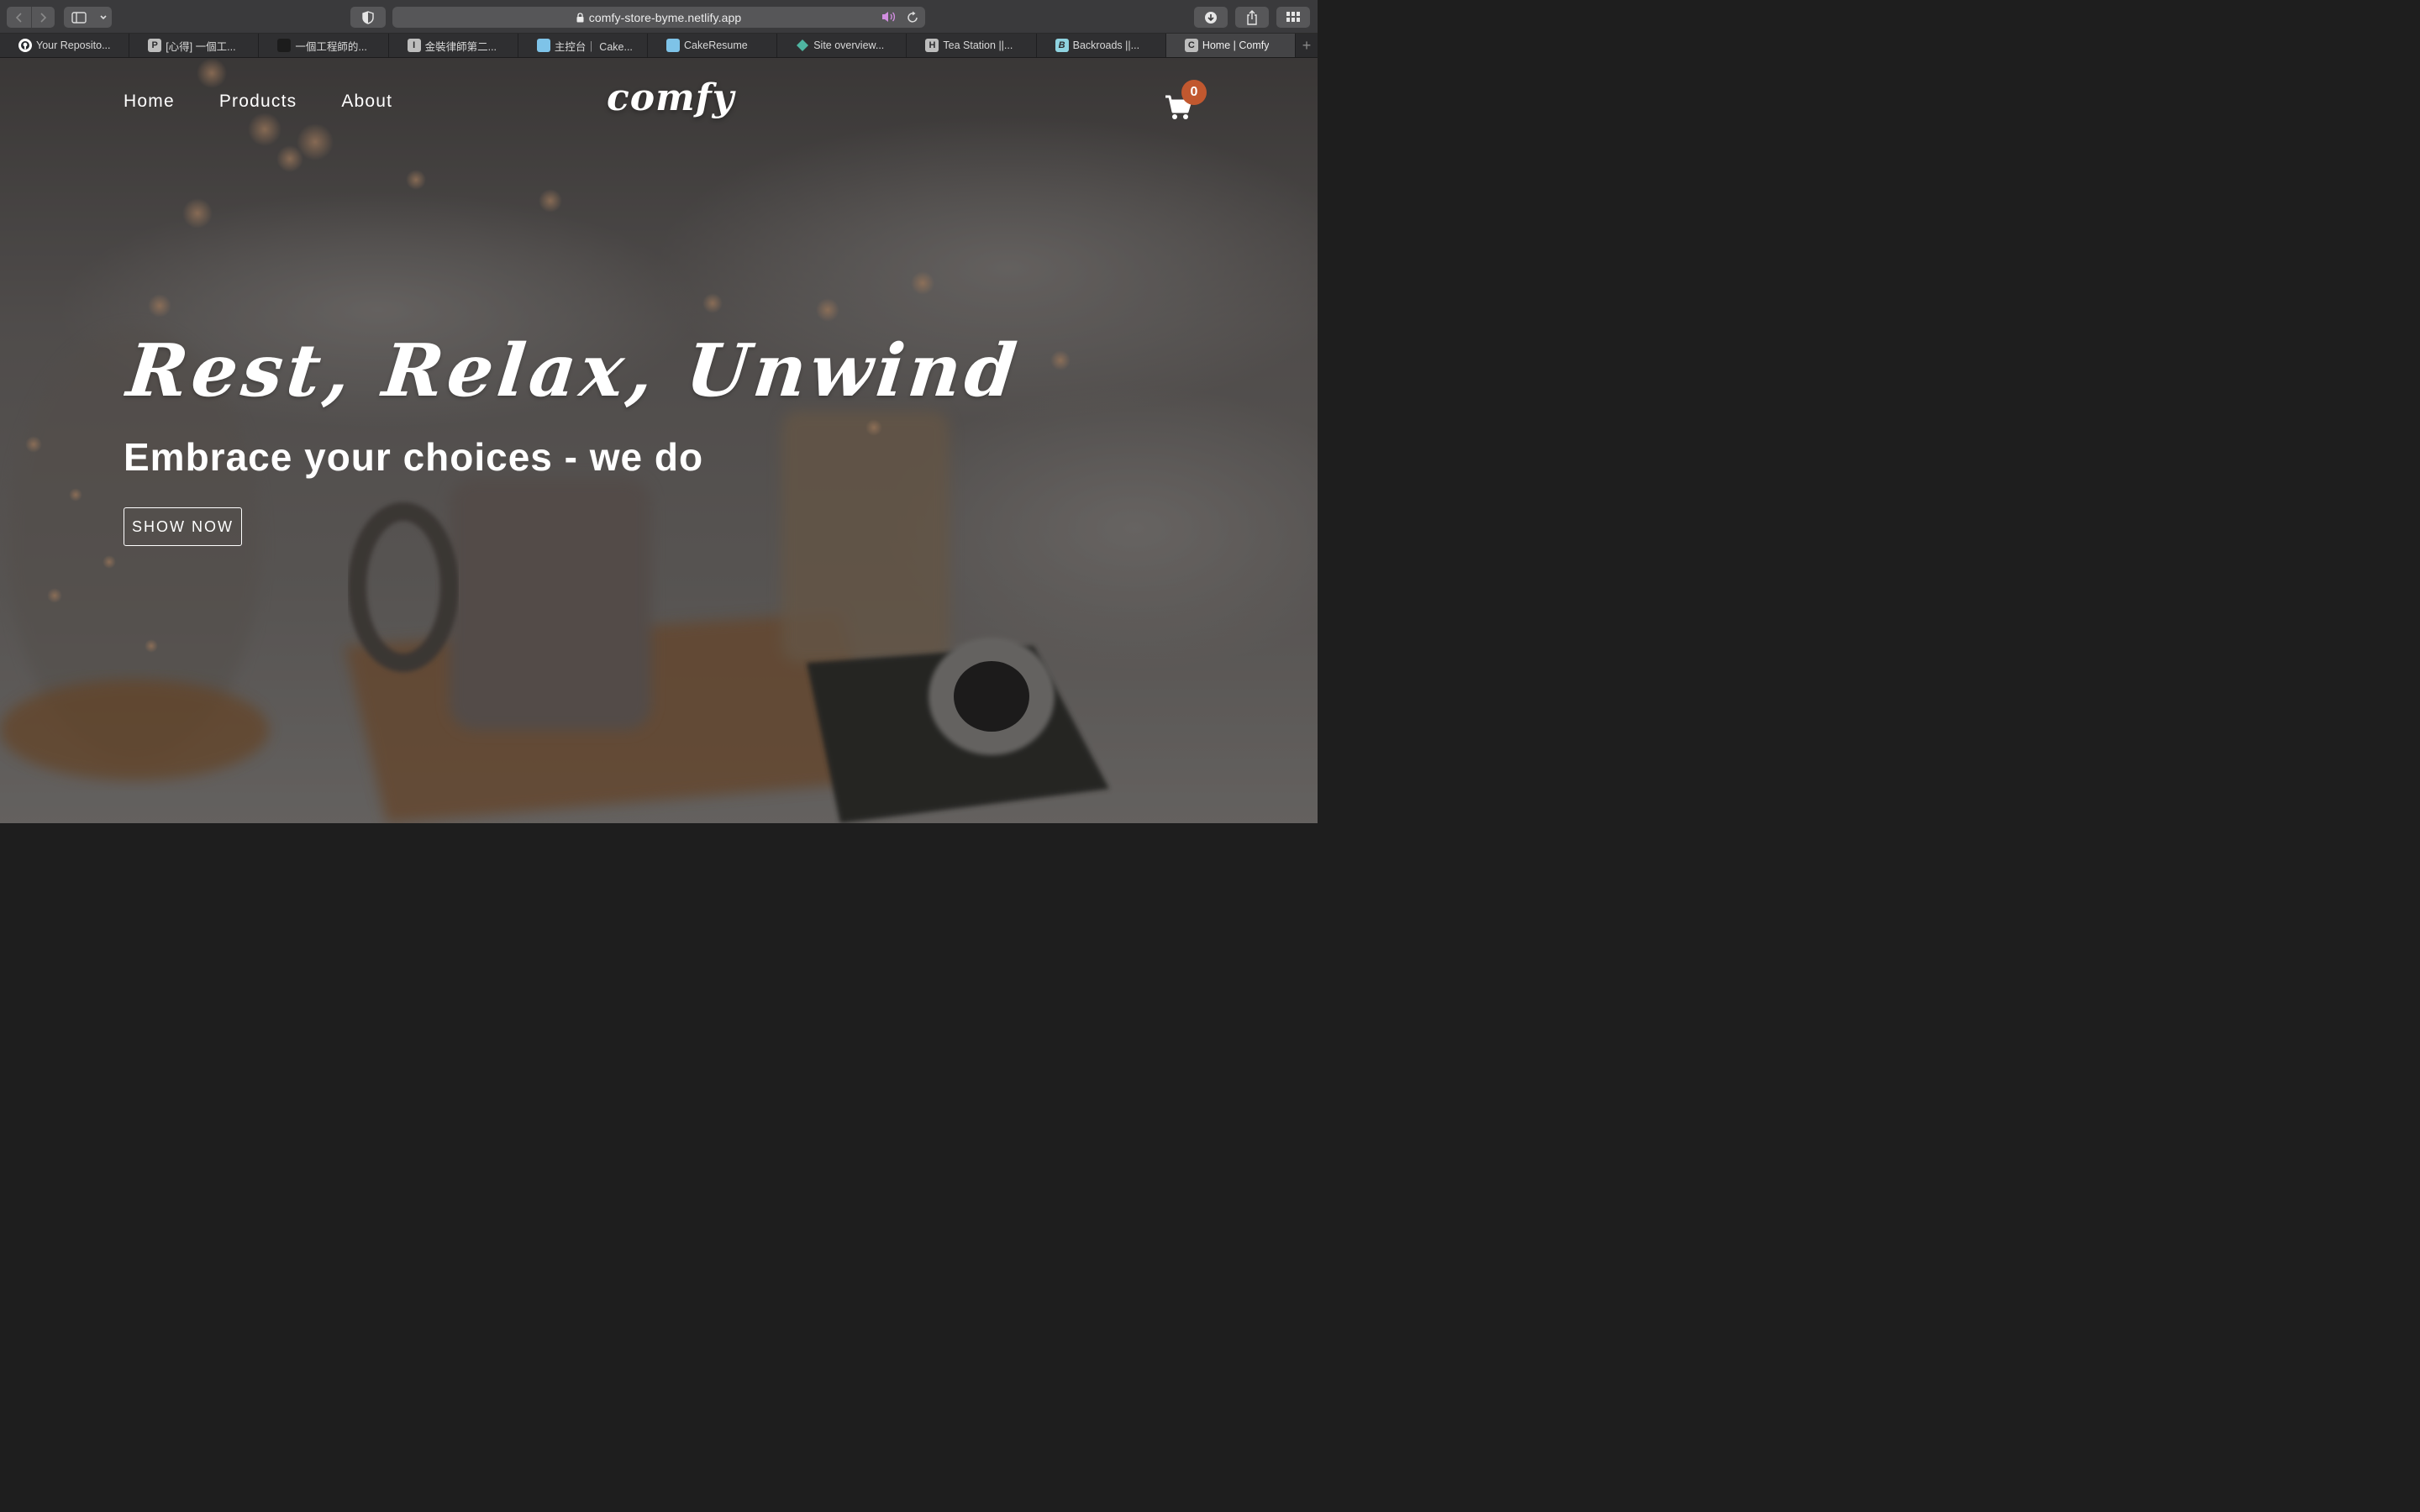 The height and width of the screenshot is (1512, 2420). I want to click on github-icon, so click(25, 45).